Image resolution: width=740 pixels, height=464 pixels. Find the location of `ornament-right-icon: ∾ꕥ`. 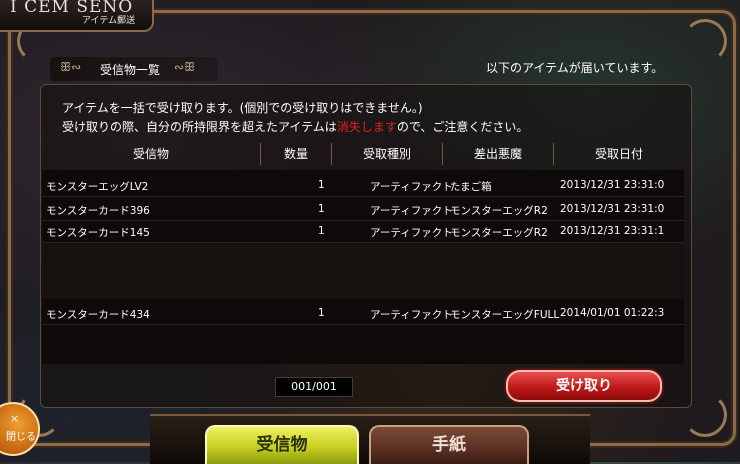

ornament-right-icon: ∾ꕥ is located at coordinates (185, 67).